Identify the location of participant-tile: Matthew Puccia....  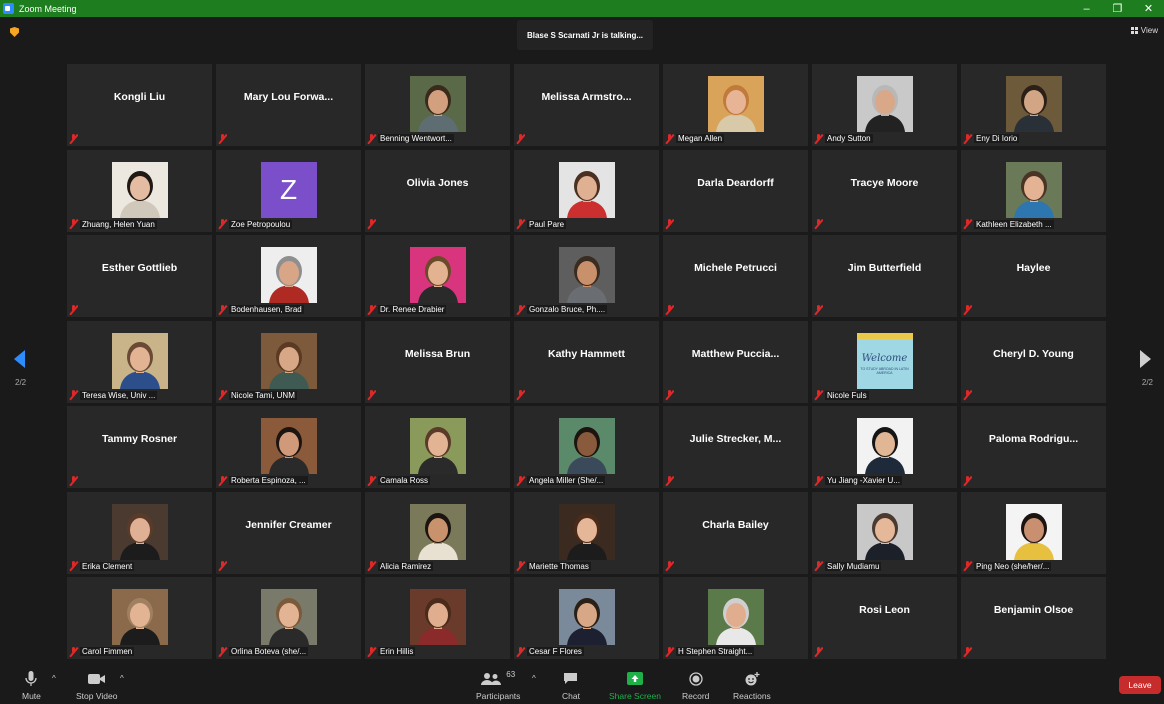
(735, 361).